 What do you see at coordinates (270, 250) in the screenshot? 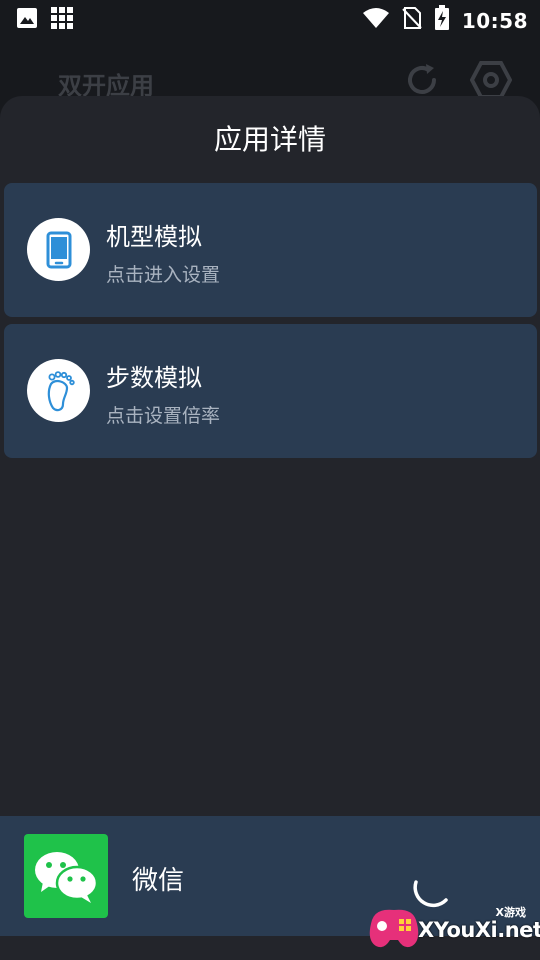
I see `device-simulation-card: 机型模拟 点击进入设置` at bounding box center [270, 250].